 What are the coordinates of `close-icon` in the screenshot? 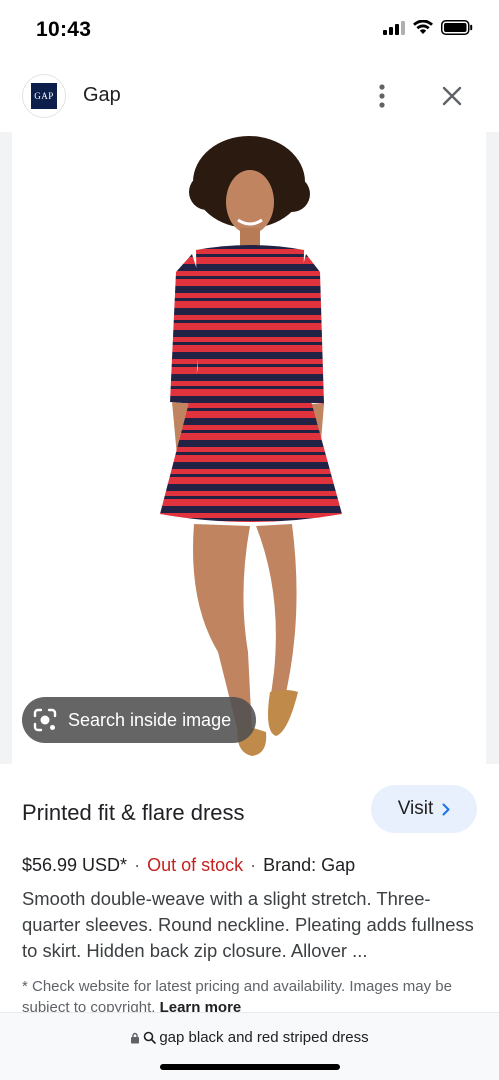 It's located at (452, 96).